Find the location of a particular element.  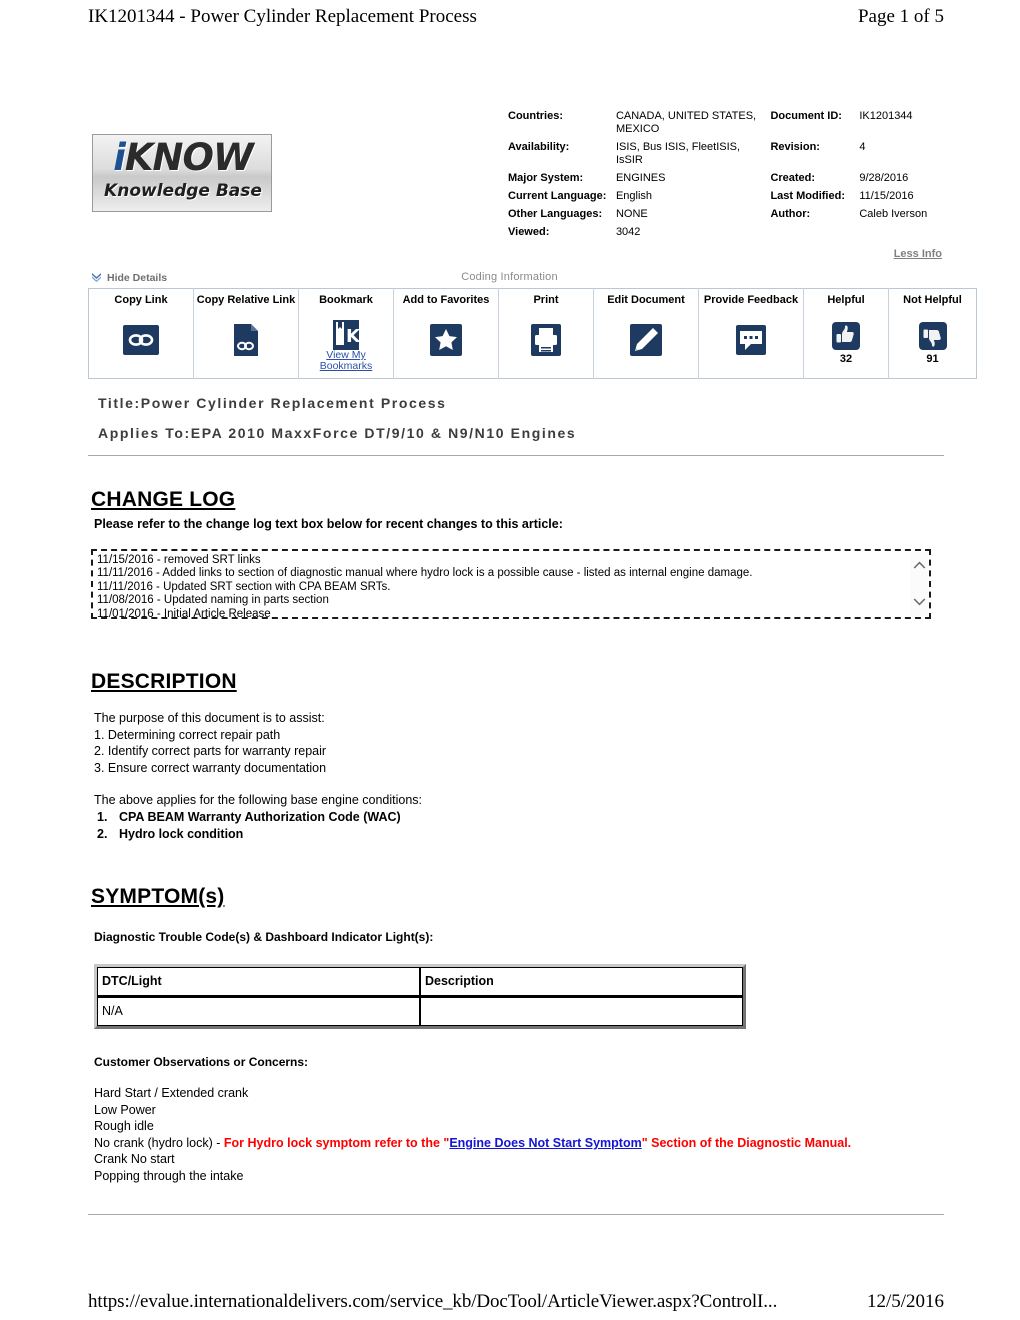

scroll-down-icon is located at coordinates (919, 602).